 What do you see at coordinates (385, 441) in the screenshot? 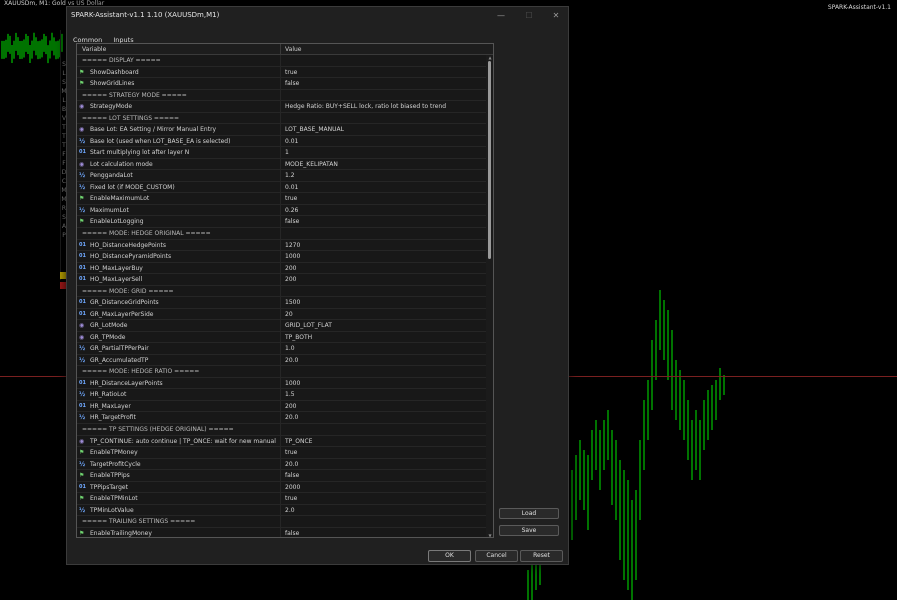
I see `variable-value: TP_ONCE` at bounding box center [385, 441].